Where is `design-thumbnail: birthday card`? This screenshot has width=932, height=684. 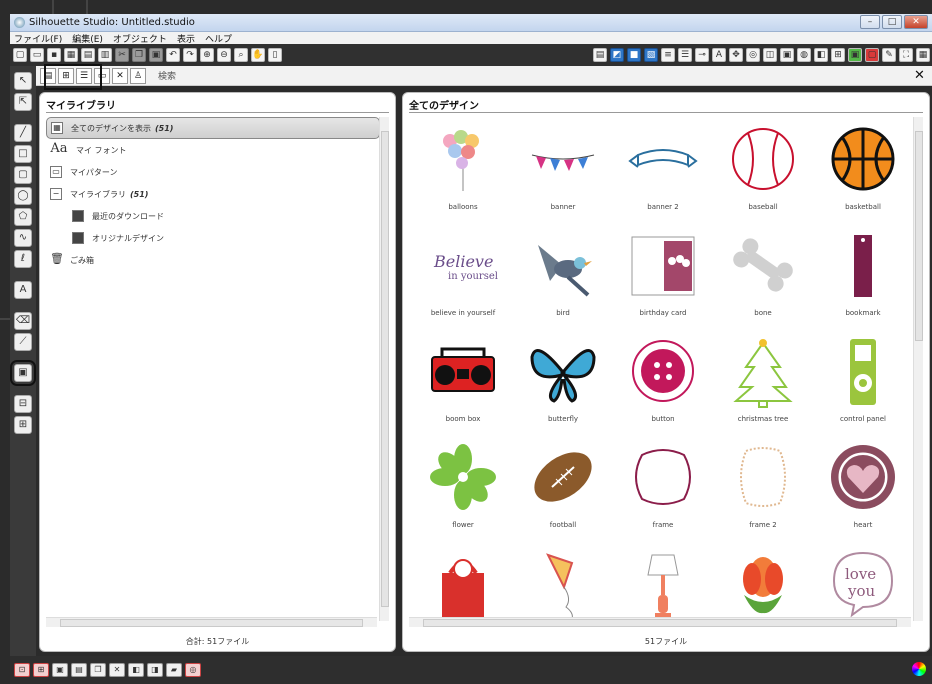
design-thumbnail: birthday card is located at coordinates (663, 278).